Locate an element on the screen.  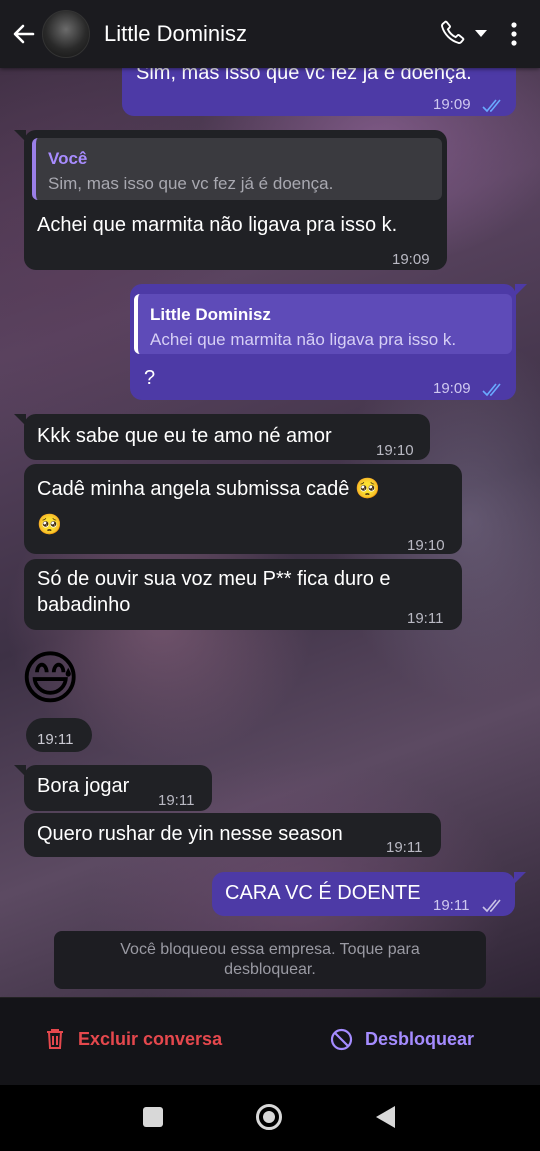
phone-icon is located at coordinates (453, 34).